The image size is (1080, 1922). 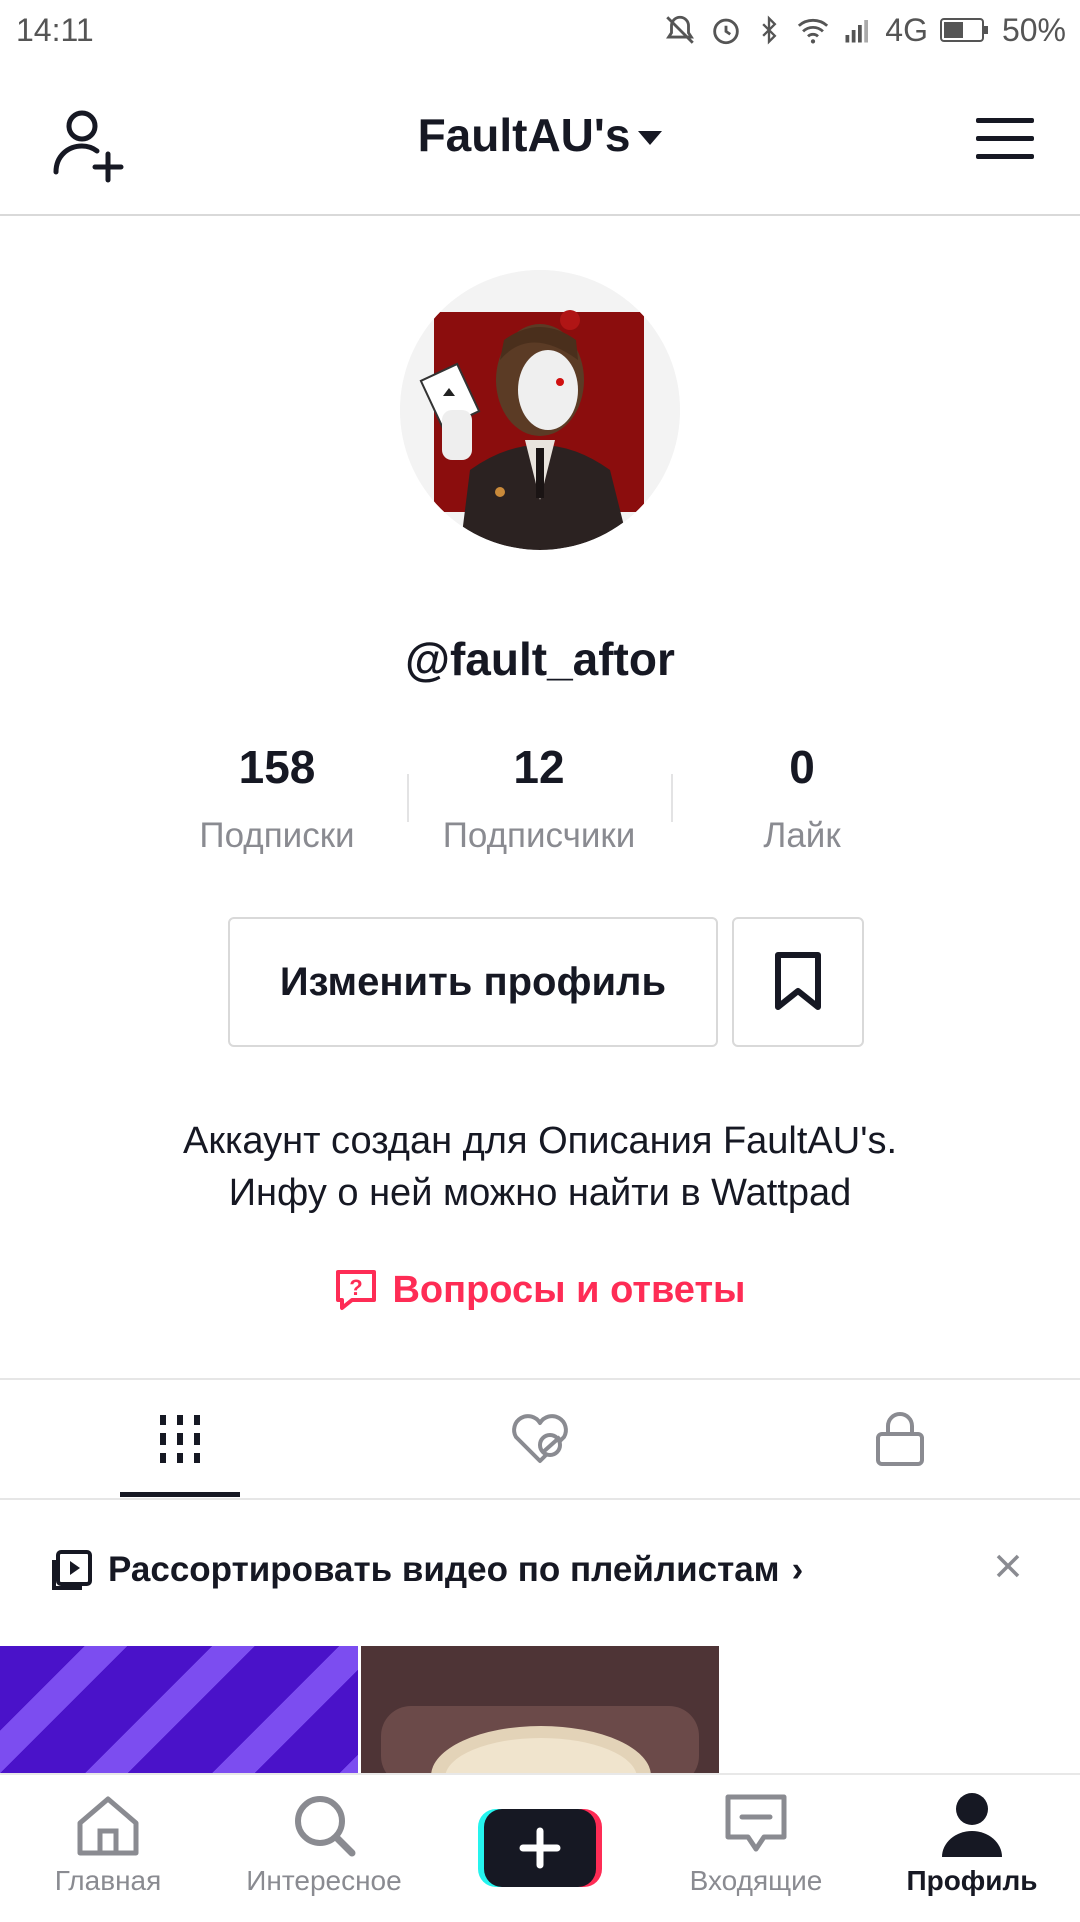 I want to click on followers-label: Подписчики, so click(x=539, y=835).